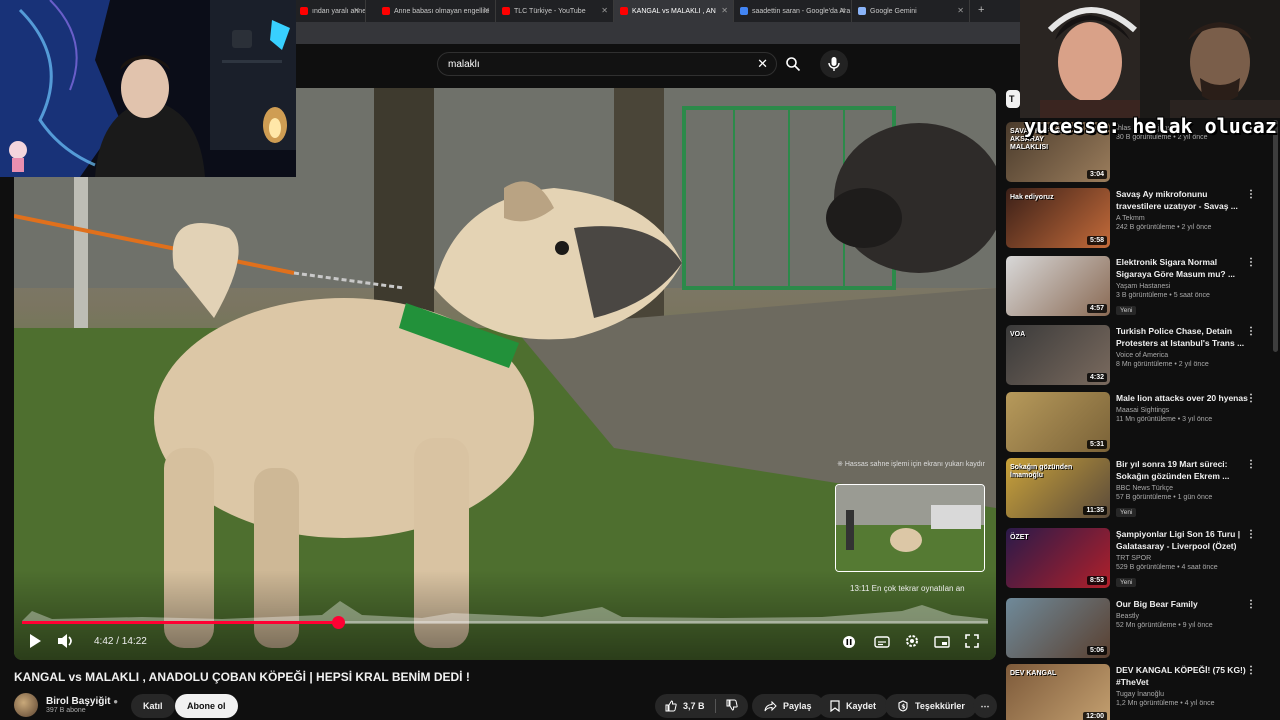 Image resolution: width=1280 pixels, height=720 pixels. Describe the element at coordinates (985, 706) in the screenshot. I see `more-actions-button: ⋯` at that location.